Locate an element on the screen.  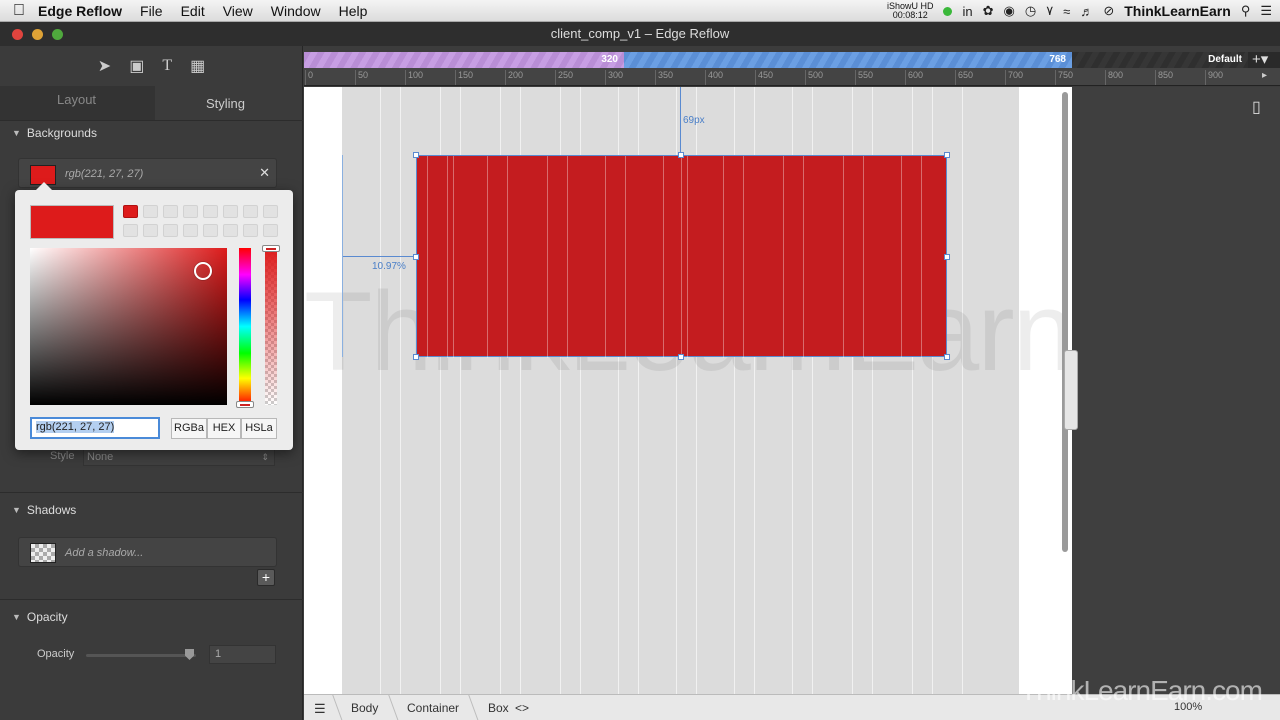
ruler-tick: 300 is located at coordinates (614, 77).